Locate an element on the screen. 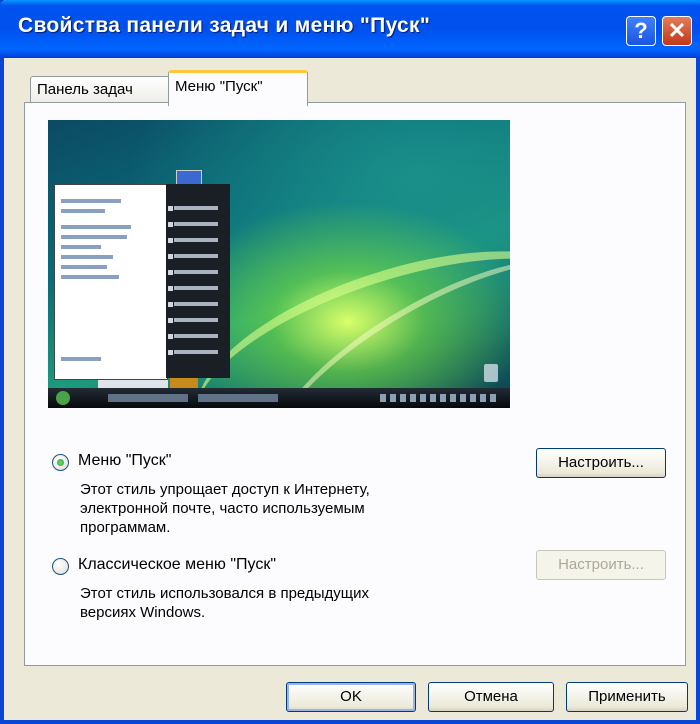 This screenshot has width=700, height=724. preview-start-menu-left-pane is located at coordinates (111, 282).